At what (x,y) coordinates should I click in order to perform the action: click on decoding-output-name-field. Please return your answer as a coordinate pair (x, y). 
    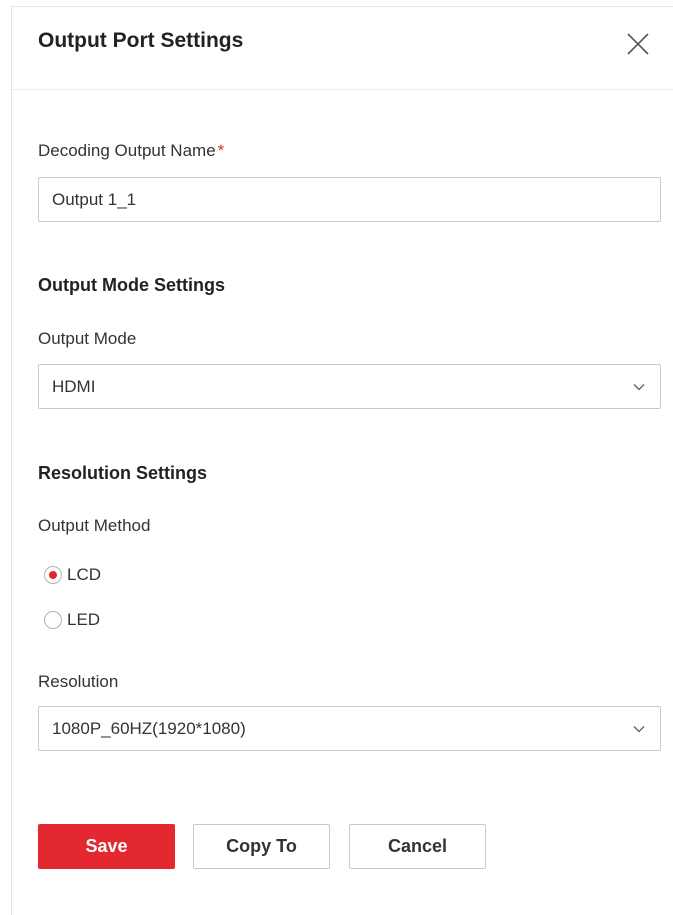
    Looking at the image, I should click on (349, 199).